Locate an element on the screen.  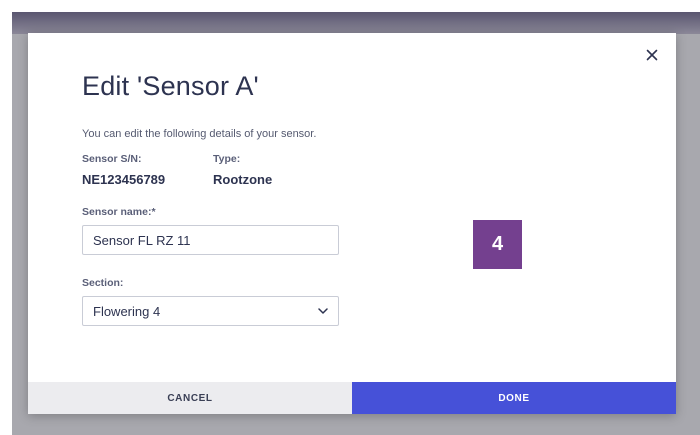
dialog-footer: CANCEL DONE is located at coordinates (352, 398).